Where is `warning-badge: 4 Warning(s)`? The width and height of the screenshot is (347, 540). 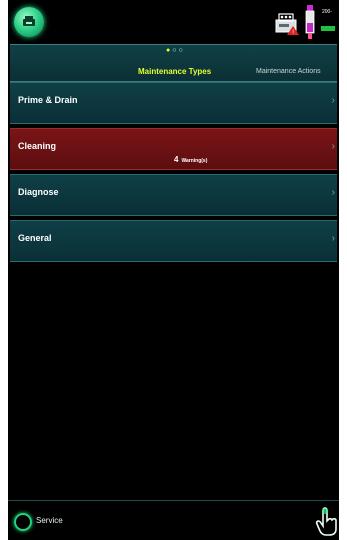 warning-badge: 4 Warning(s) is located at coordinates (190, 159).